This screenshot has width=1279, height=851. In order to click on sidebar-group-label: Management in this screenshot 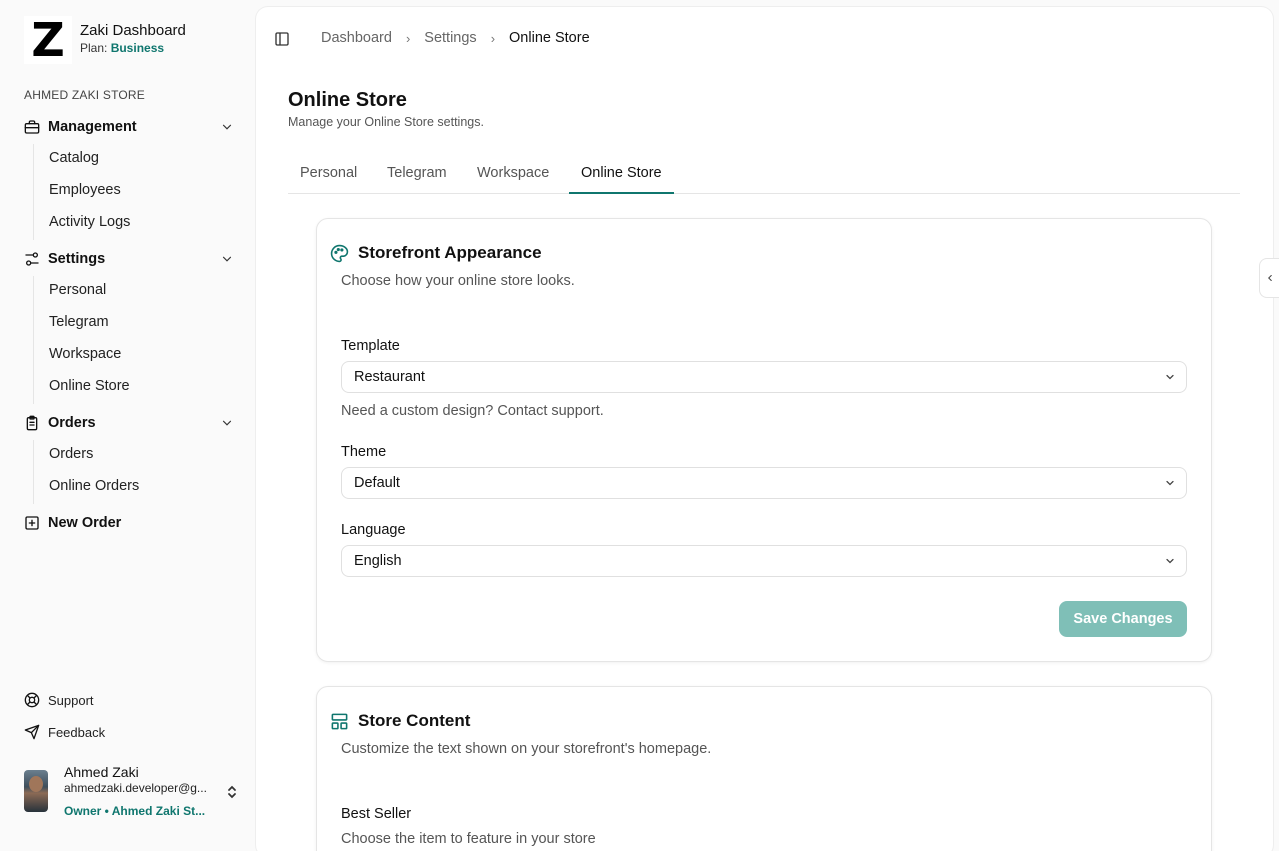, I will do `click(92, 127)`.